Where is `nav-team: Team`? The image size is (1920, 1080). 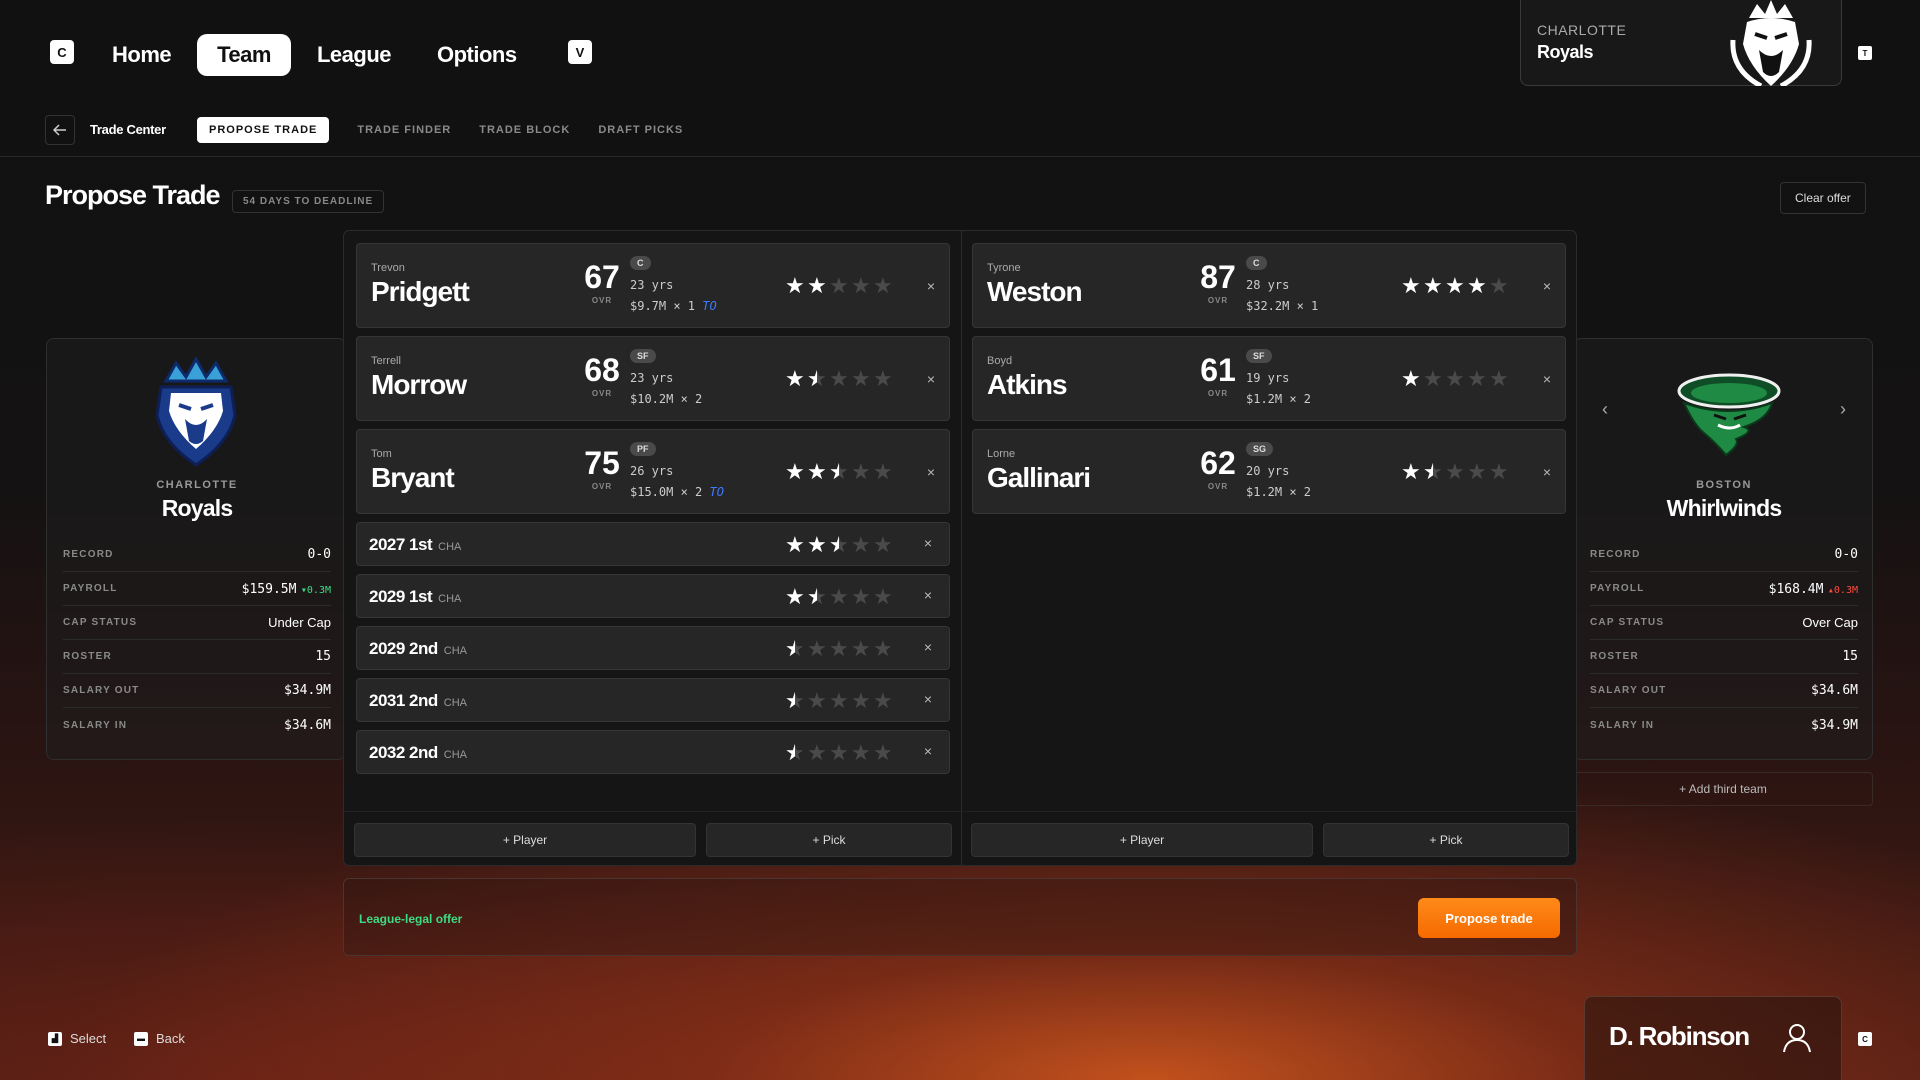
nav-team: Team is located at coordinates (244, 55).